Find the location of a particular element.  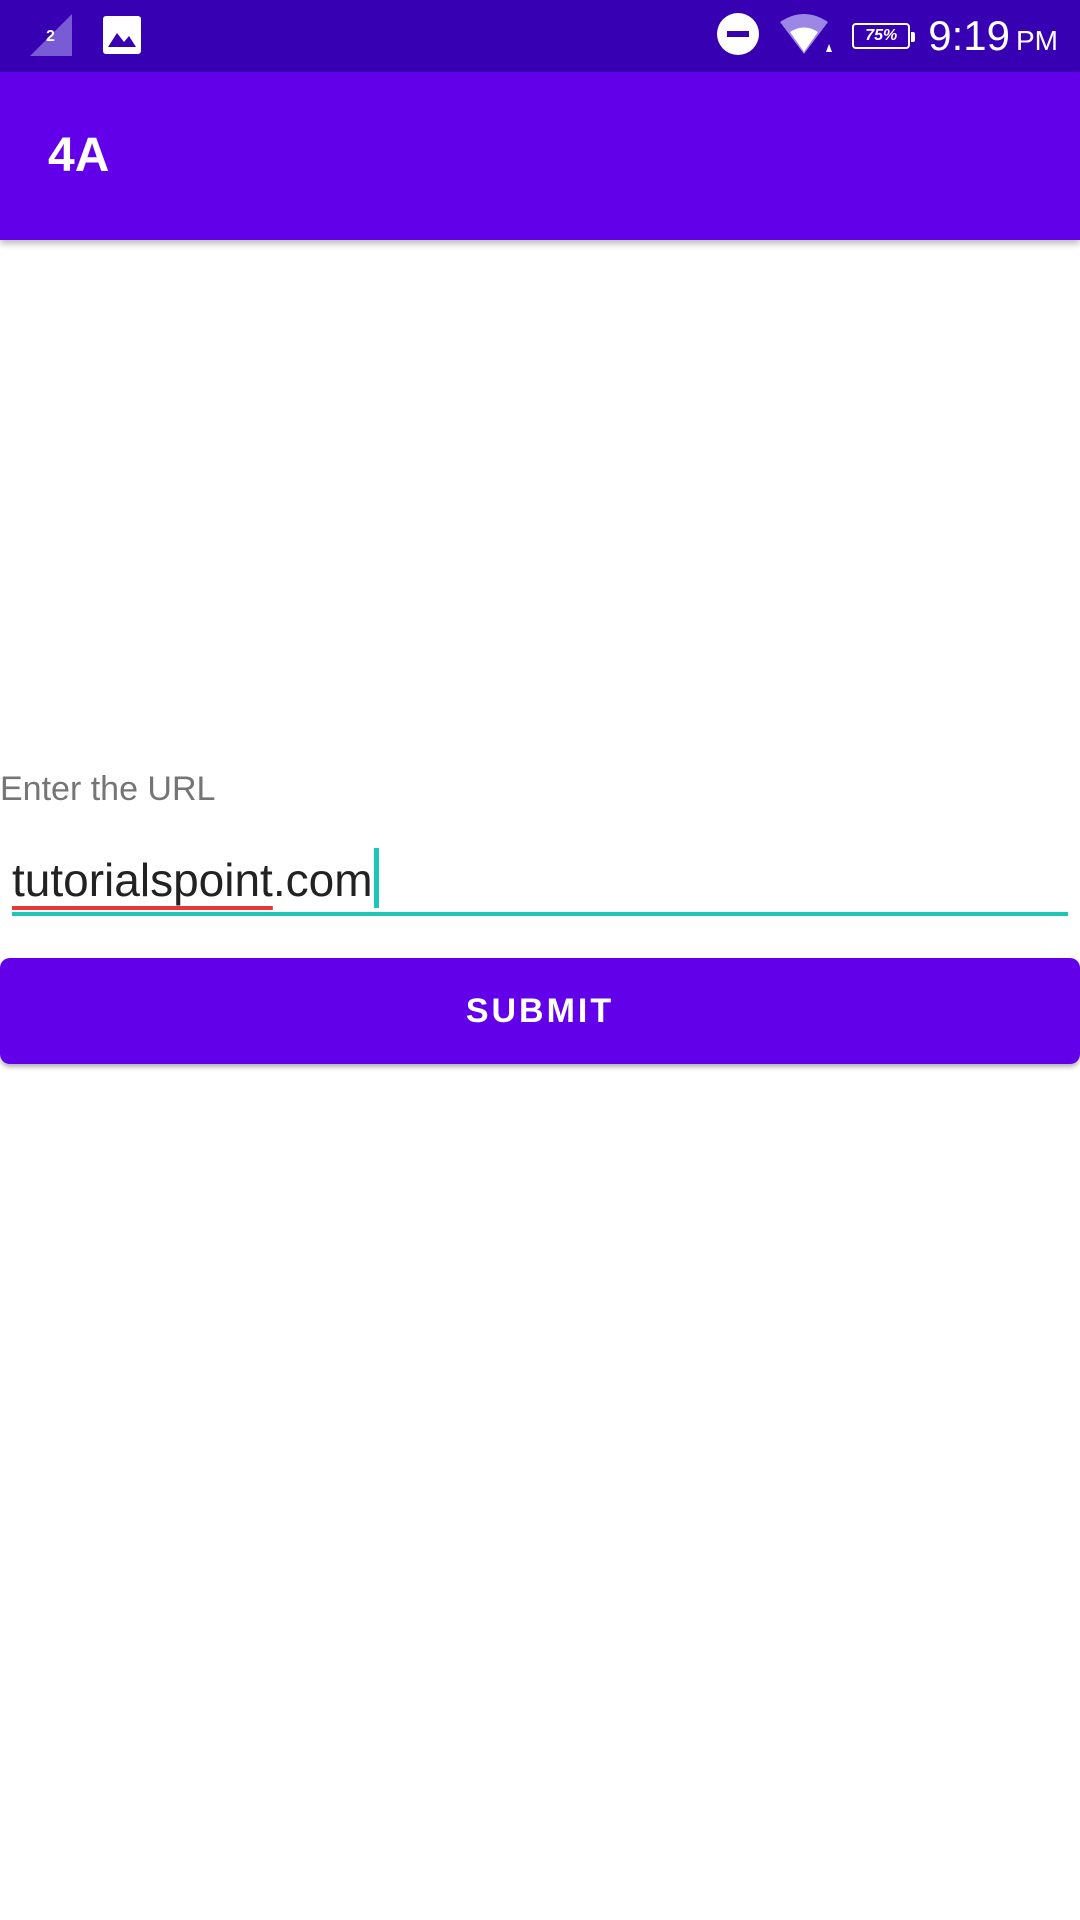

status-bar: 2 75% 9:19 PM is located at coordinates (540, 36).